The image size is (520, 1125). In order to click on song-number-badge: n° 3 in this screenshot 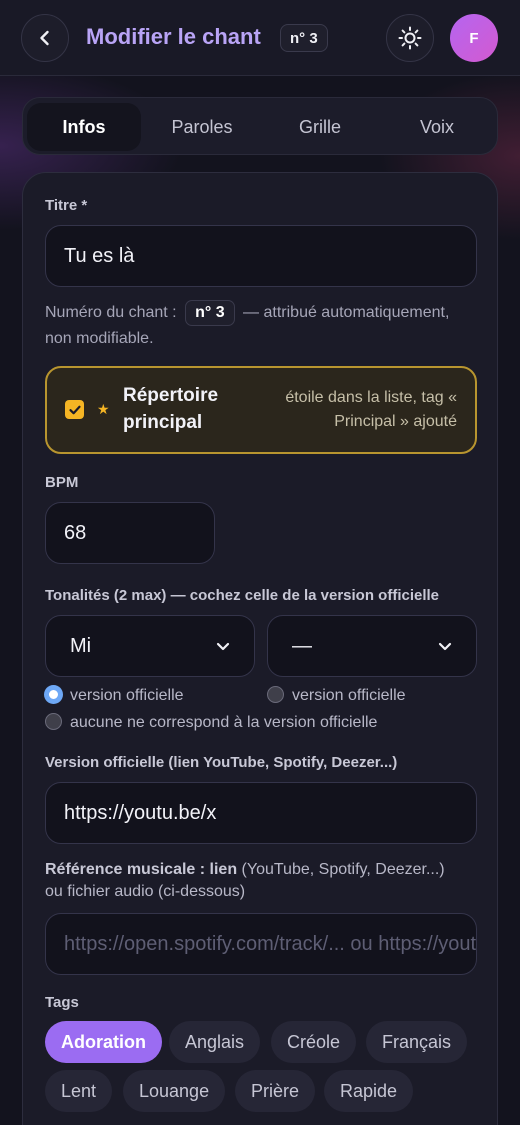, I will do `click(304, 38)`.